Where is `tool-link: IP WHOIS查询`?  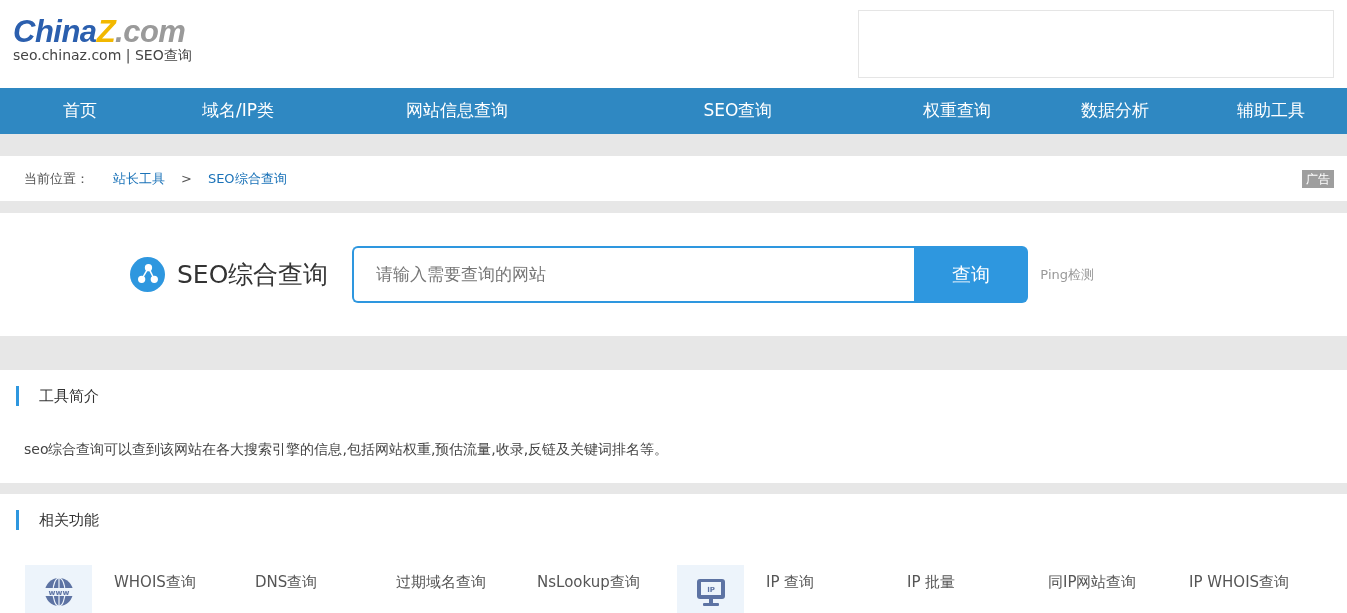
tool-link: IP WHOIS查询 is located at coordinates (1237, 589).